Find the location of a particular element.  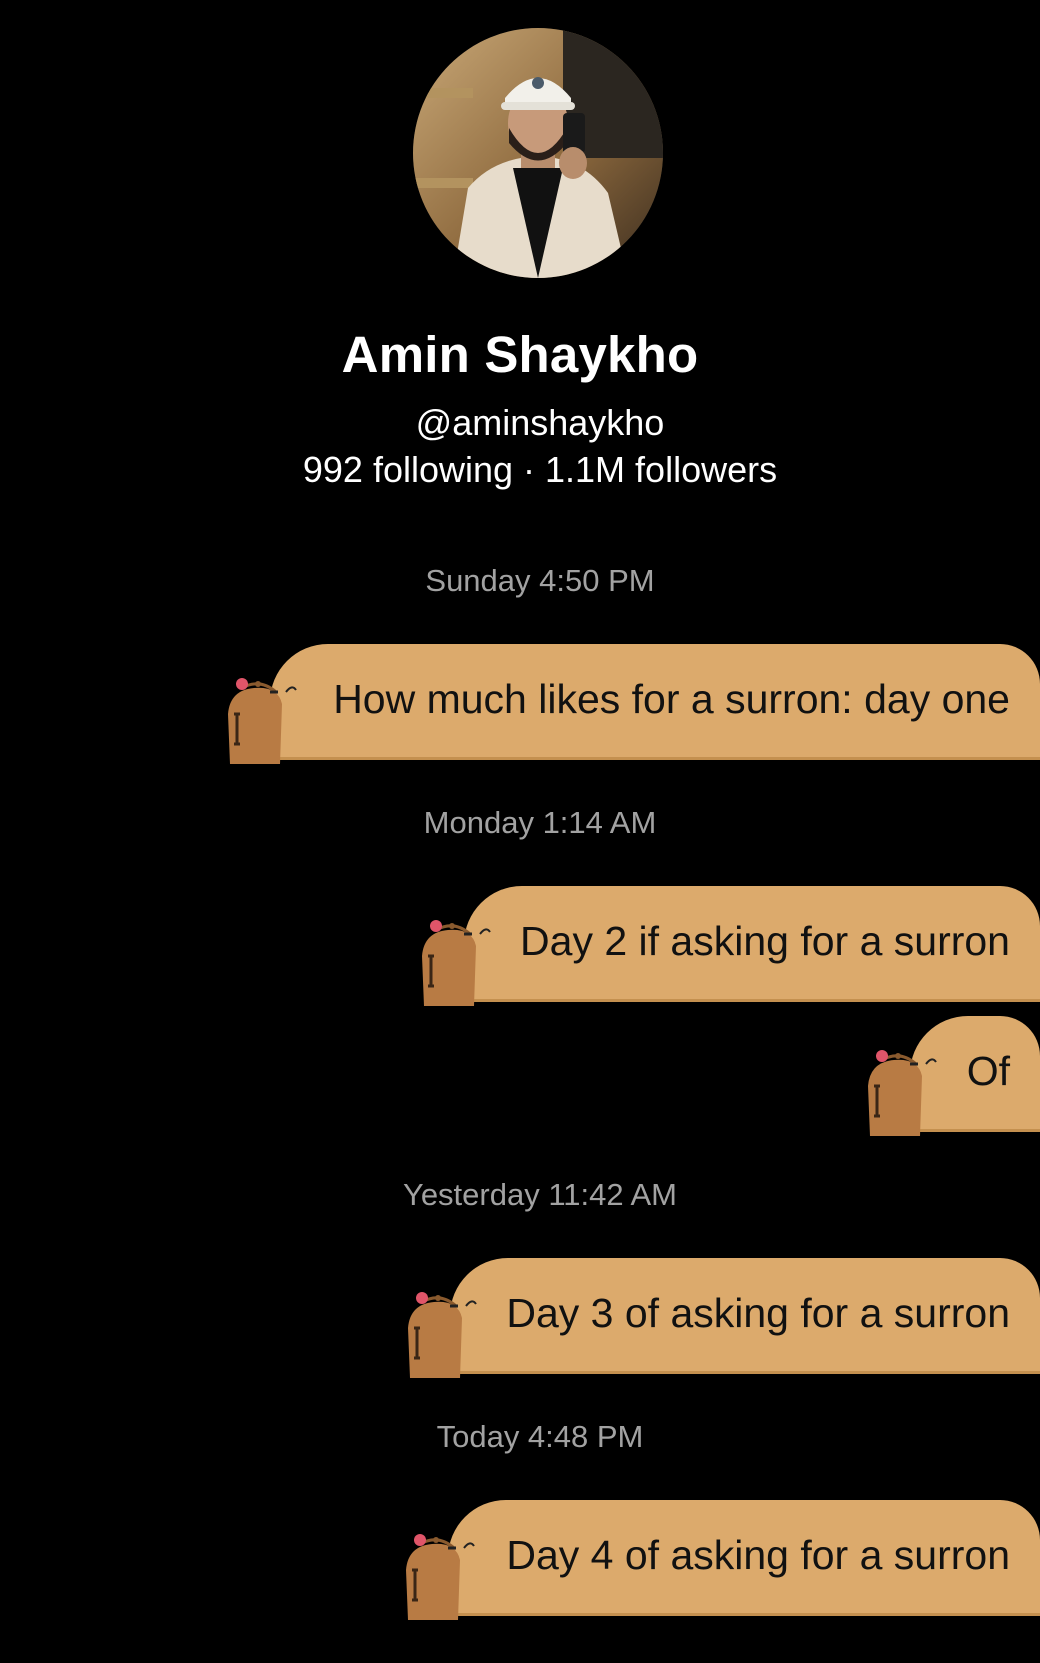

message-bubble: Day 4 of asking for a surron is located at coordinates (721, 1560).